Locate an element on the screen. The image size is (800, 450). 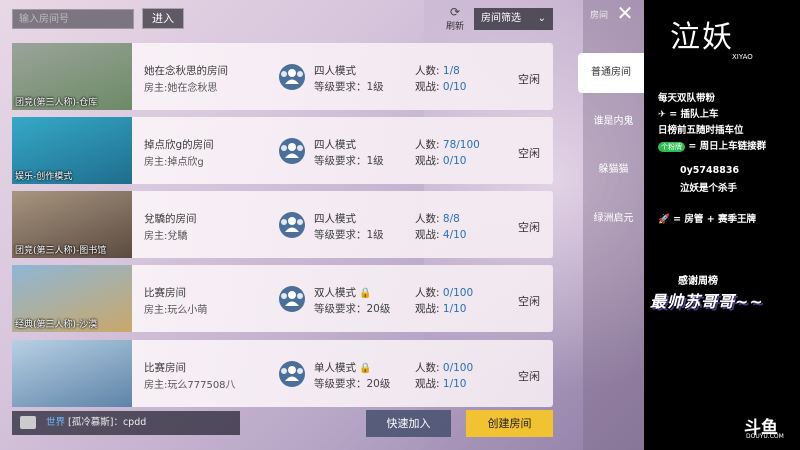
map-thumbnail: 经典(第三人称)-沙漠 is located at coordinates (72, 298).